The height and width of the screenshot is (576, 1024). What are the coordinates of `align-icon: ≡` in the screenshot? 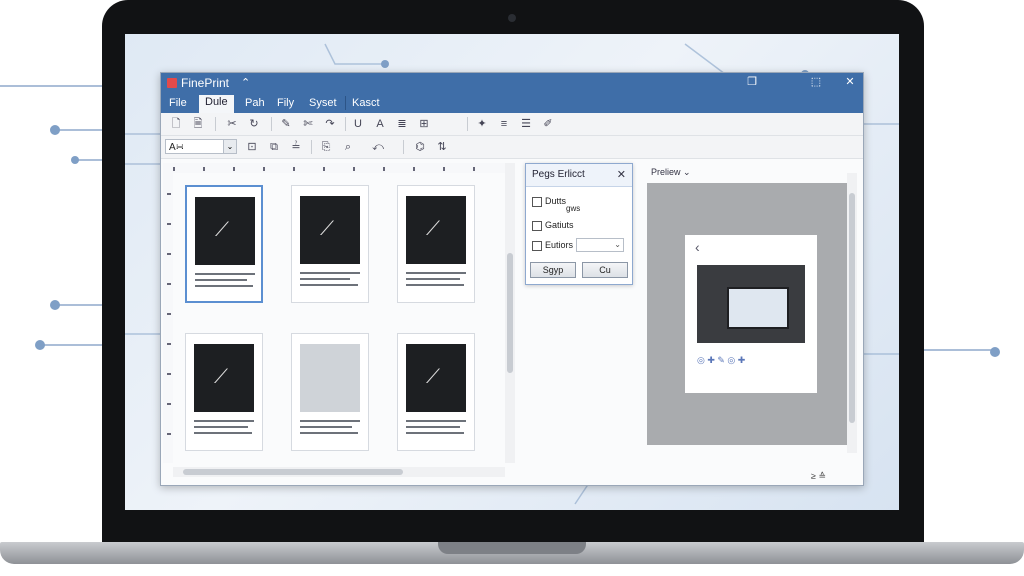 It's located at (504, 124).